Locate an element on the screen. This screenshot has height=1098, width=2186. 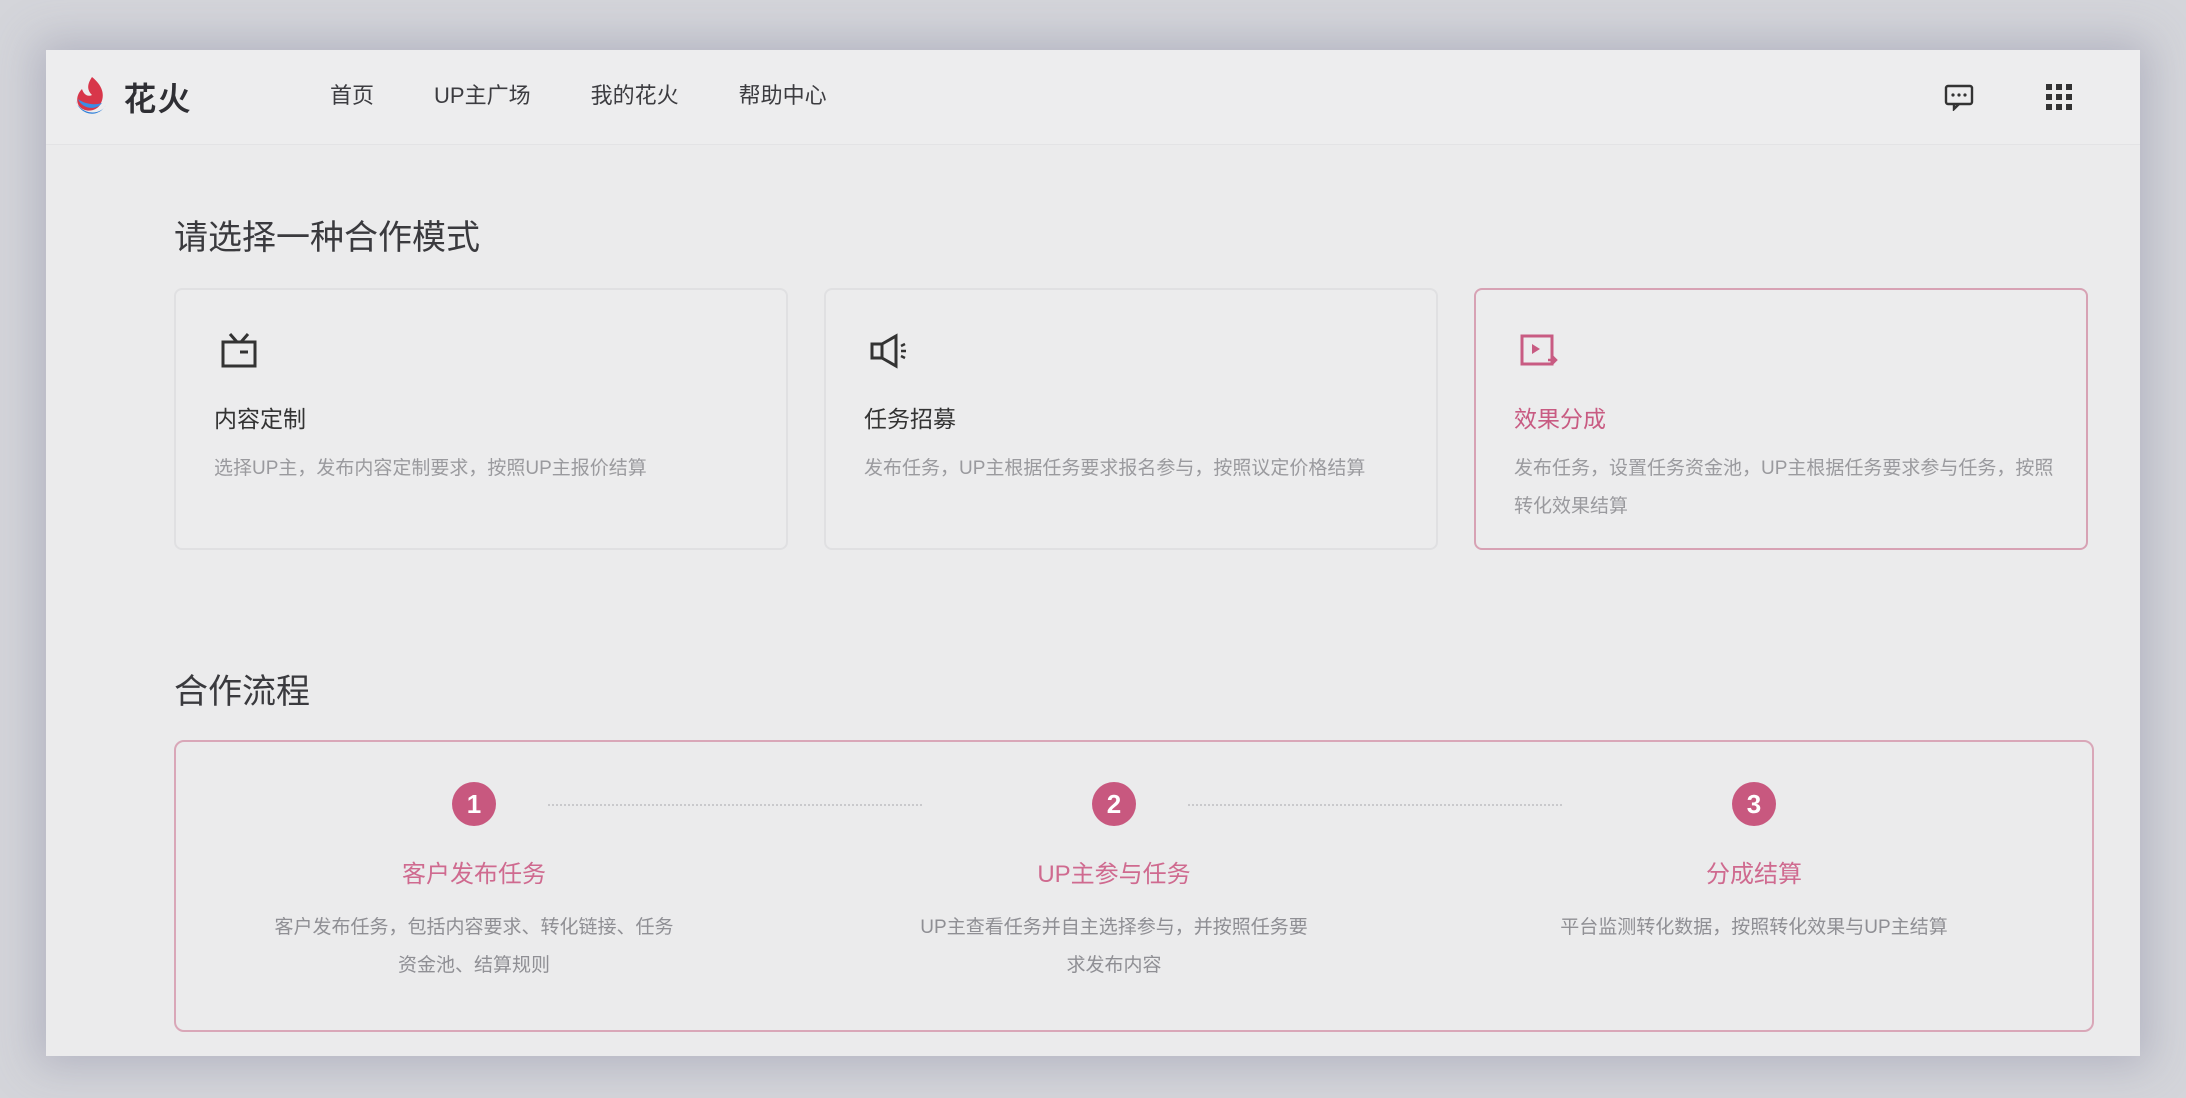
brand-name: 花火 is located at coordinates (158, 99).